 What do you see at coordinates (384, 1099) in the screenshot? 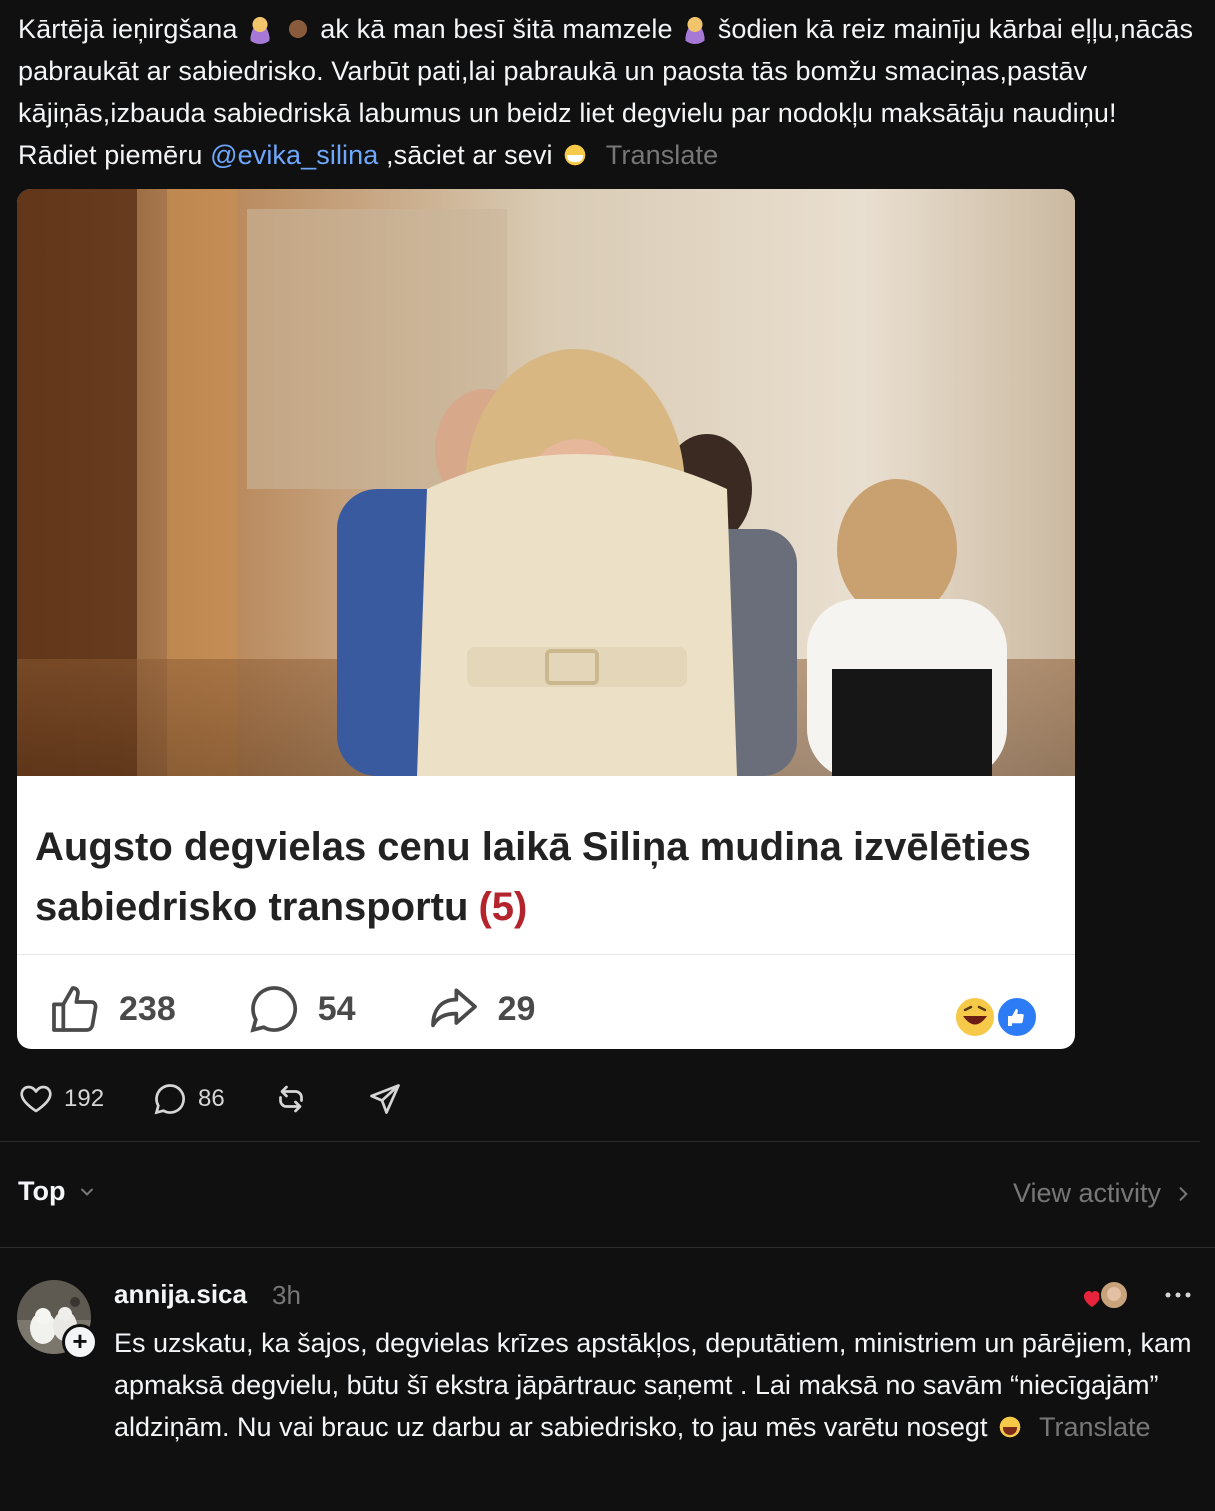
I see `send-icon` at bounding box center [384, 1099].